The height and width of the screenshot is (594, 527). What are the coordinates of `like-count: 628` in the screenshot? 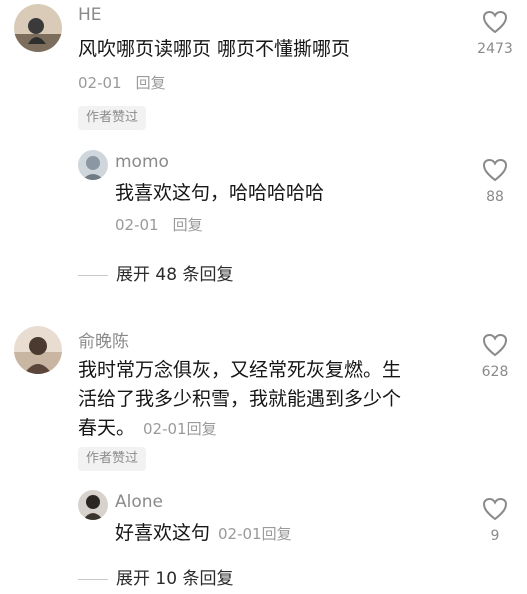 It's located at (495, 372).